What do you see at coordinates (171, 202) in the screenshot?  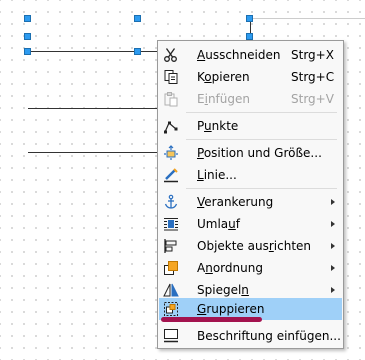 I see `anchor-icon` at bounding box center [171, 202].